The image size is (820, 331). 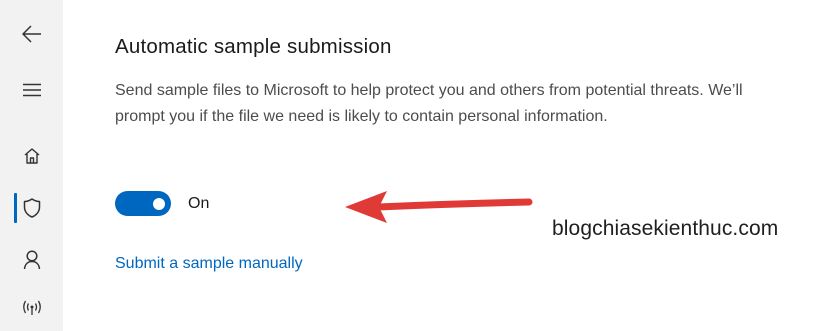 I want to click on toggle-knob, so click(x=159, y=203).